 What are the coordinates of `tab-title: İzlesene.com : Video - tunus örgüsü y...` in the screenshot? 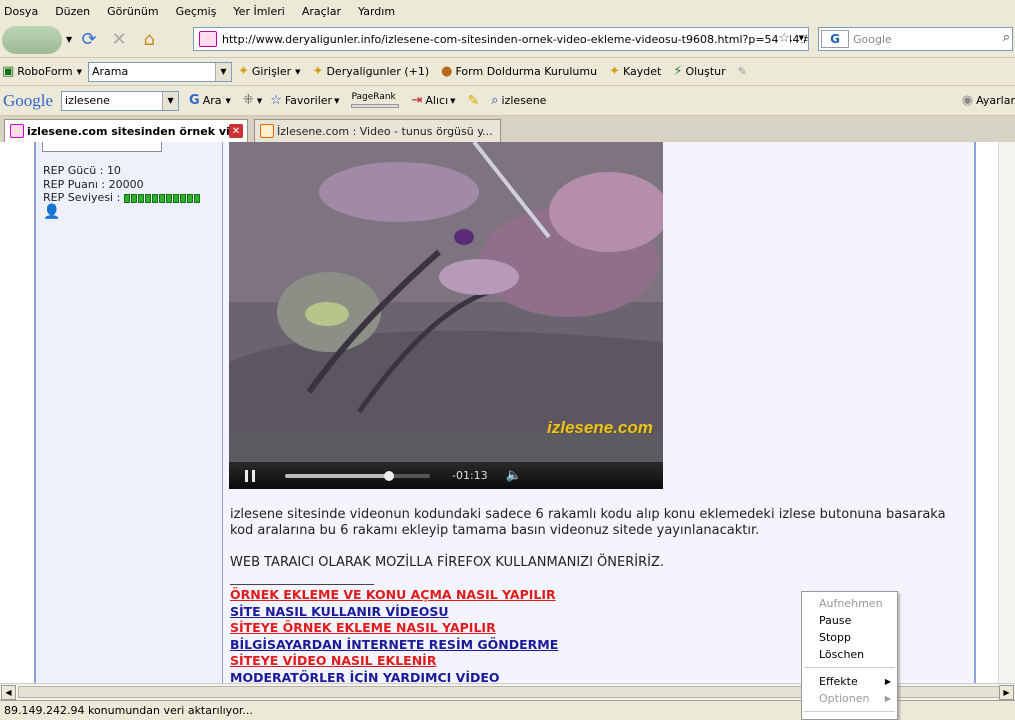 It's located at (385, 131).